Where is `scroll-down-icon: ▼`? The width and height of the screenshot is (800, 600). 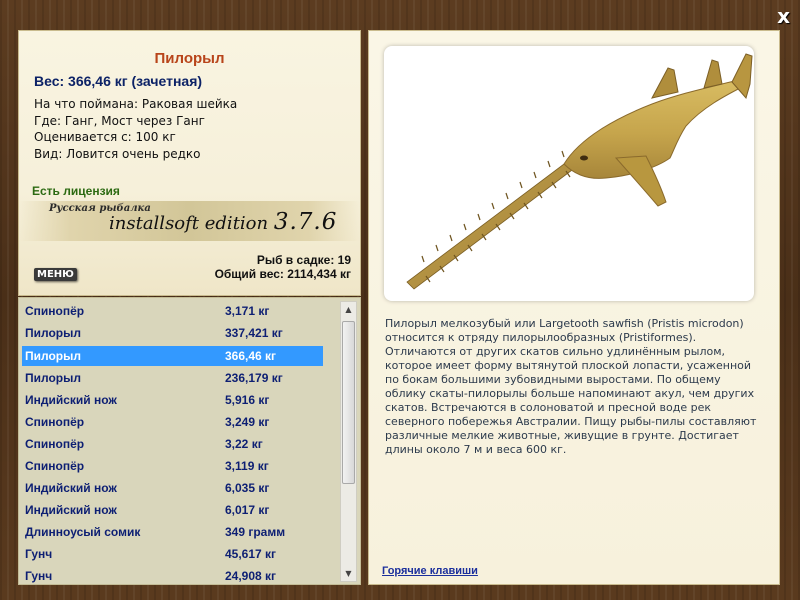 scroll-down-icon: ▼ is located at coordinates (348, 573).